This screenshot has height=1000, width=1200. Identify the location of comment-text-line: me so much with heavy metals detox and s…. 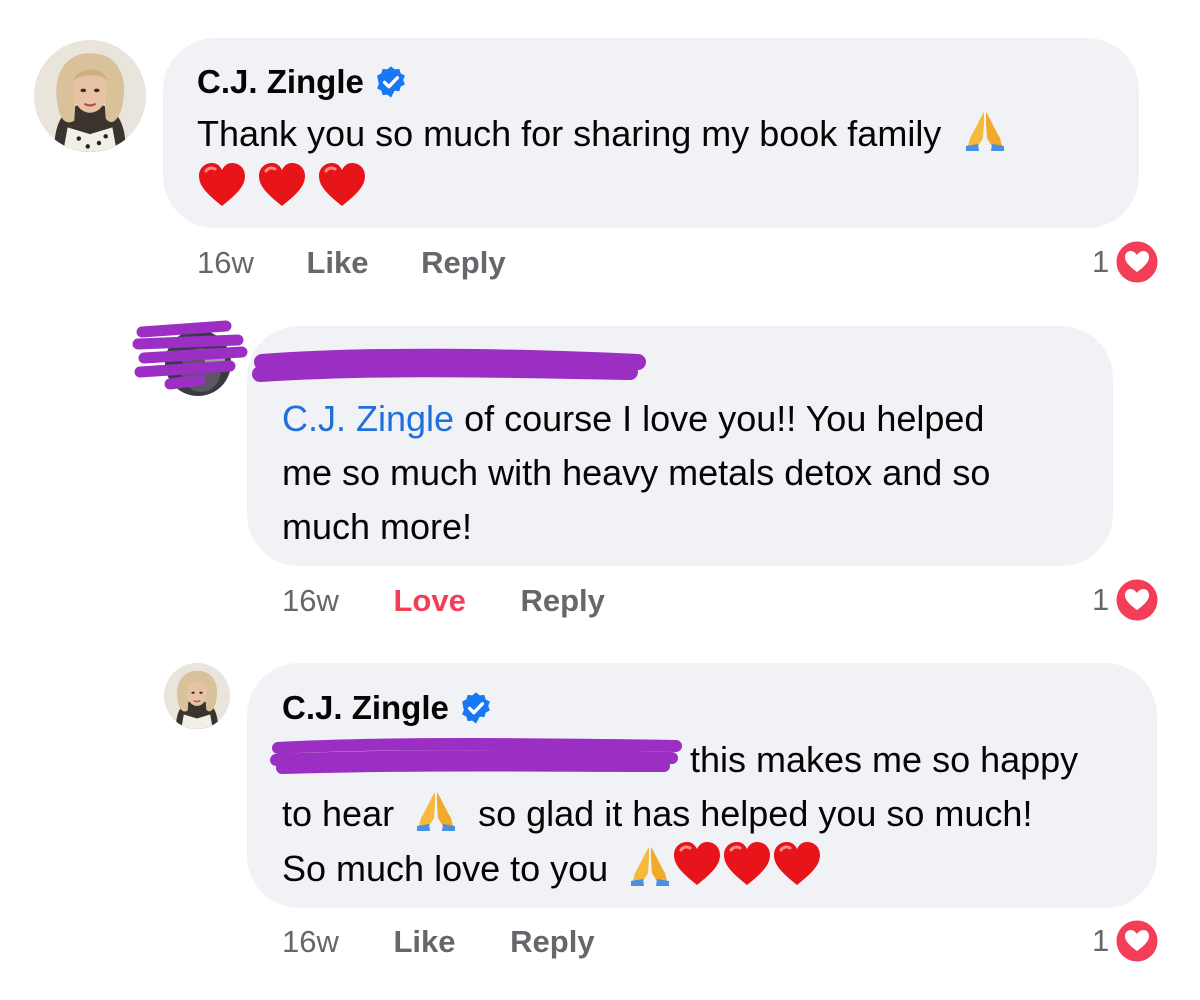
(636, 472).